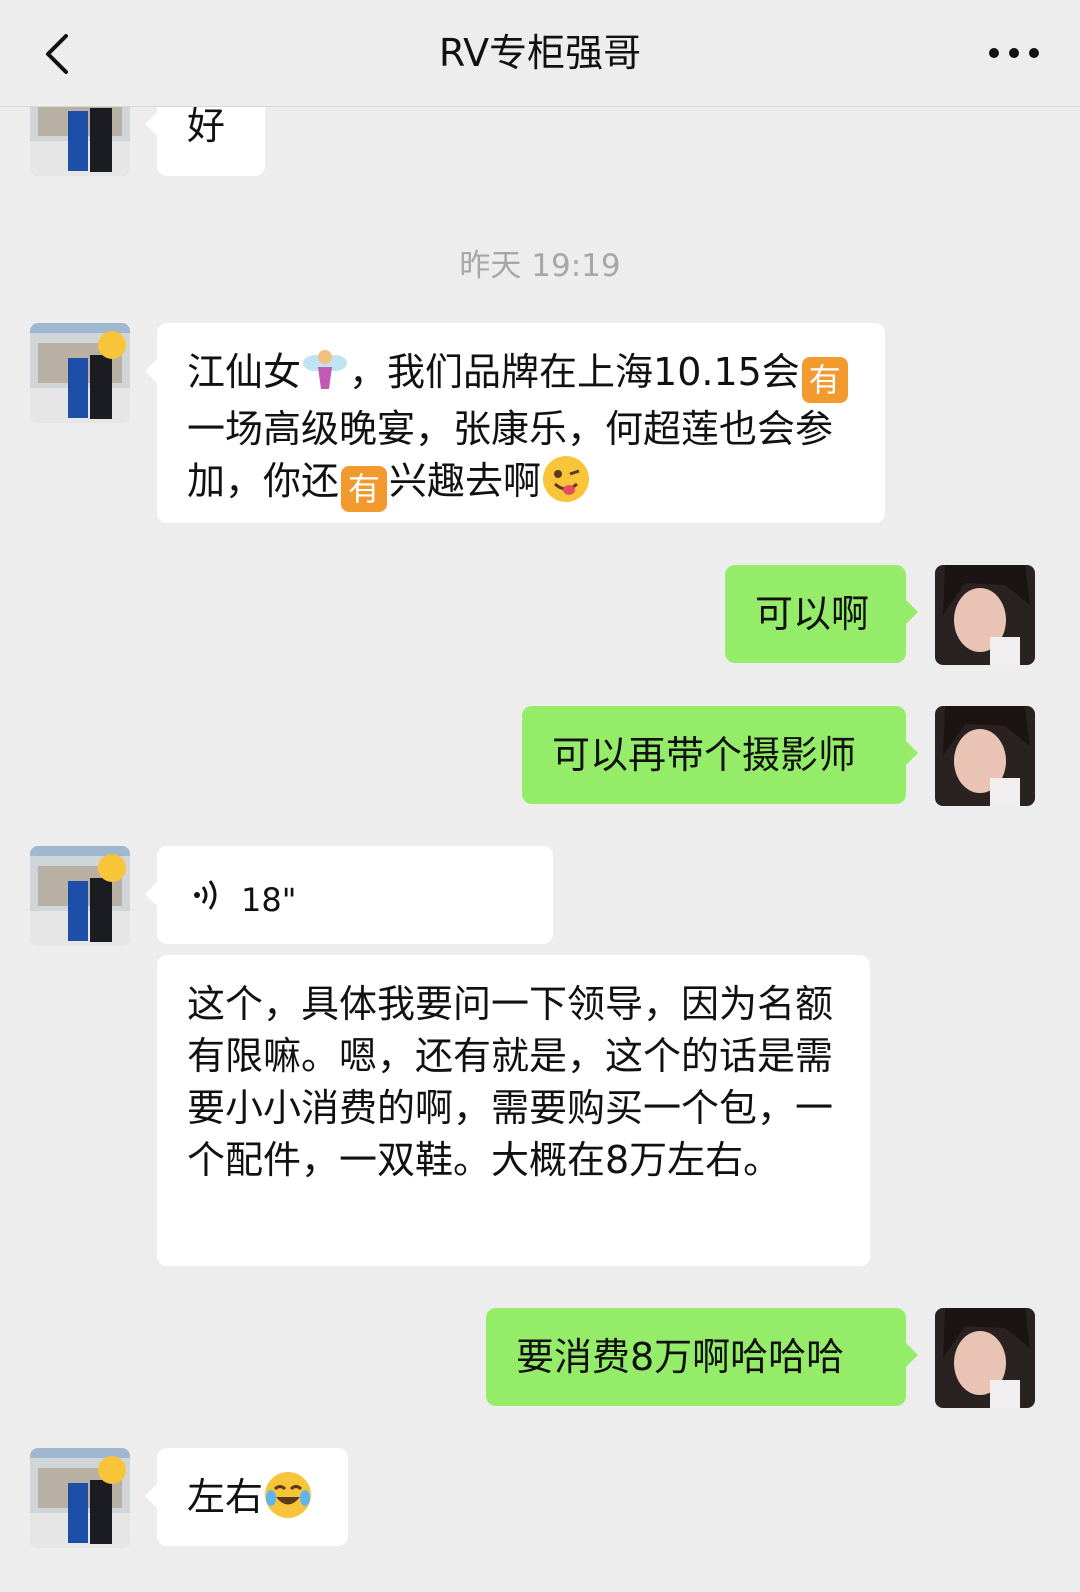 This screenshot has height=1592, width=1080. I want to click on voice-duration: 18", so click(269, 900).